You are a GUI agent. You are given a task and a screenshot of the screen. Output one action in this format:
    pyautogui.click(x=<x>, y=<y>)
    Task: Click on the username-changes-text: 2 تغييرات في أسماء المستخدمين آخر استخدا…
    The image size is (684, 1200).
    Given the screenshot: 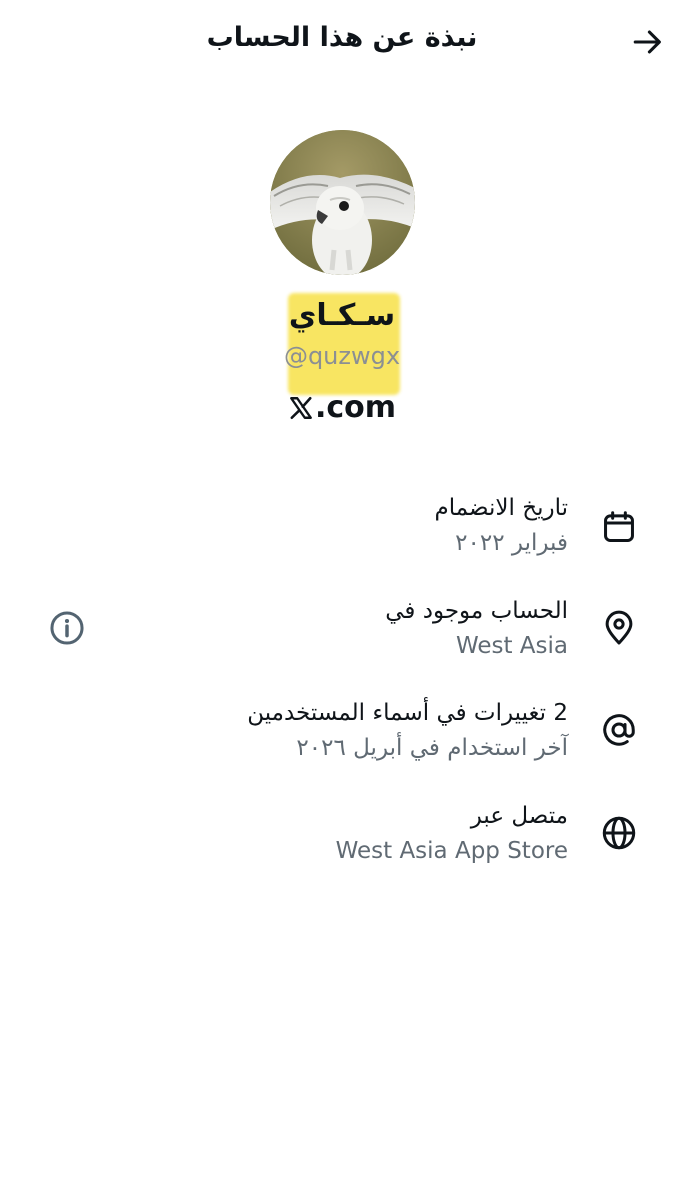 What is the action you would take?
    pyautogui.click(x=407, y=730)
    